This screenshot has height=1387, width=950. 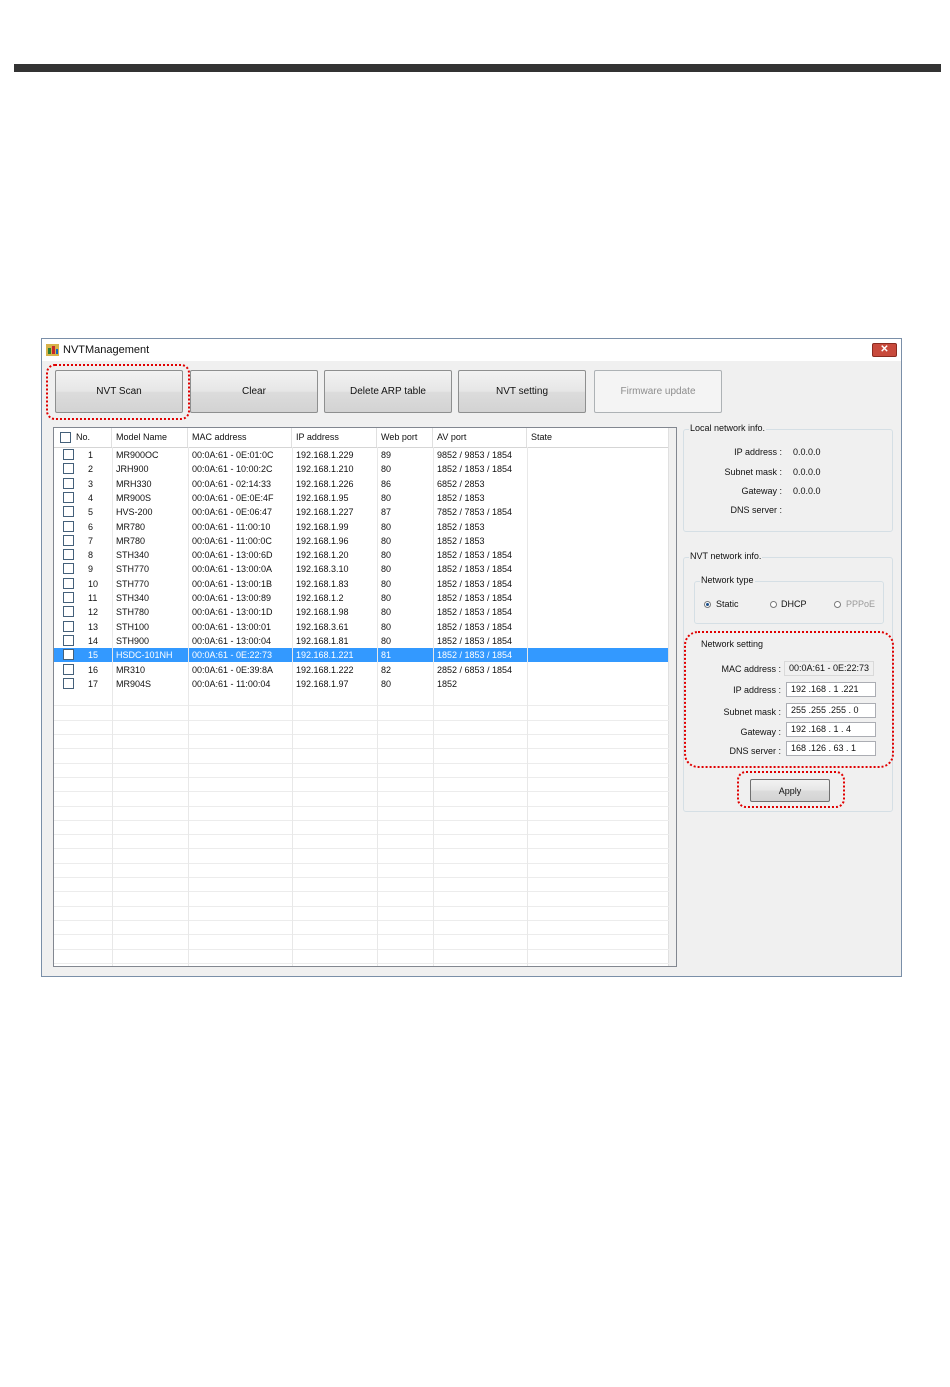 I want to click on dhcp-radio, so click(x=773, y=604).